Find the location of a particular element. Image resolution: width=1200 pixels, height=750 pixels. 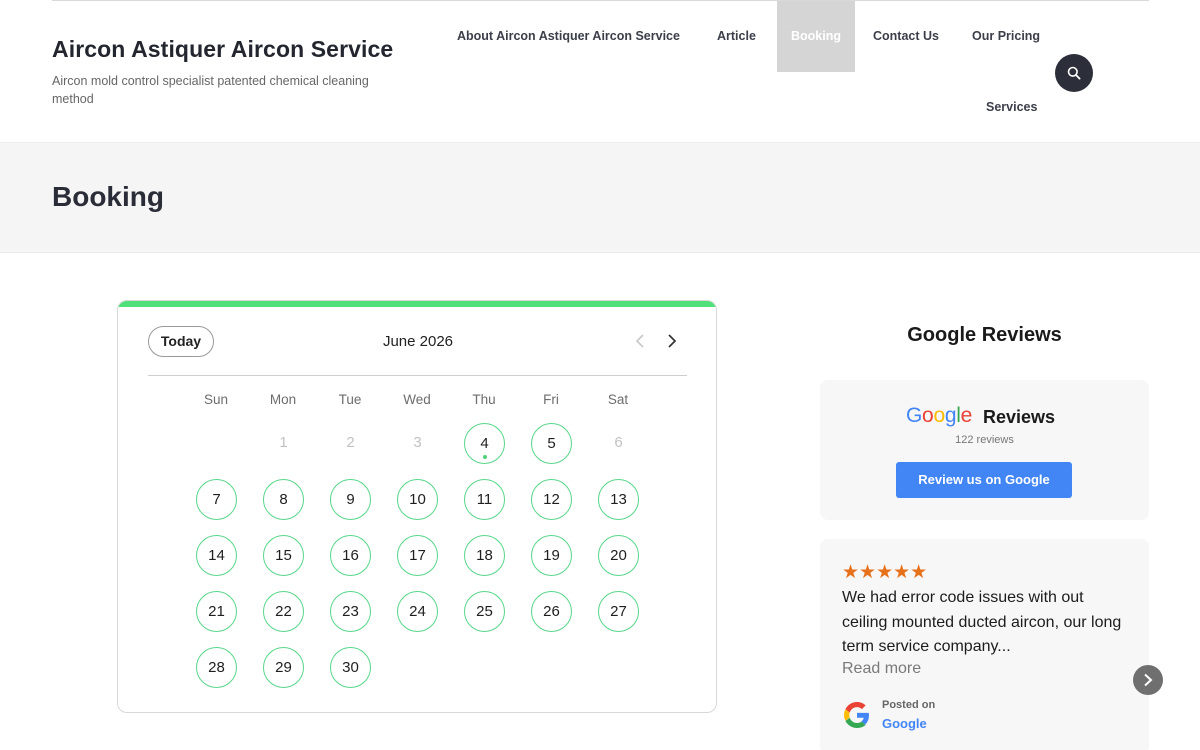

calendar-divider is located at coordinates (417, 375).